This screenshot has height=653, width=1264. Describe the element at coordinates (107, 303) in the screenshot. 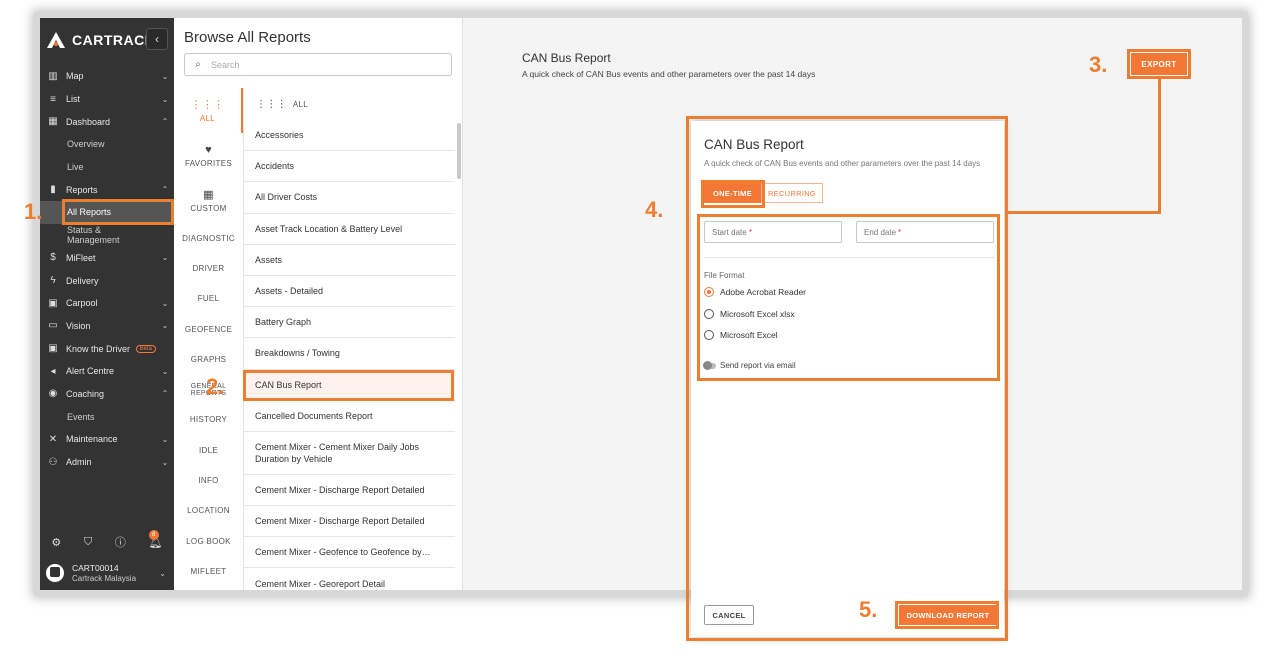

I see `sidebar-item-carpool: ▣ Carpool ⌄` at that location.